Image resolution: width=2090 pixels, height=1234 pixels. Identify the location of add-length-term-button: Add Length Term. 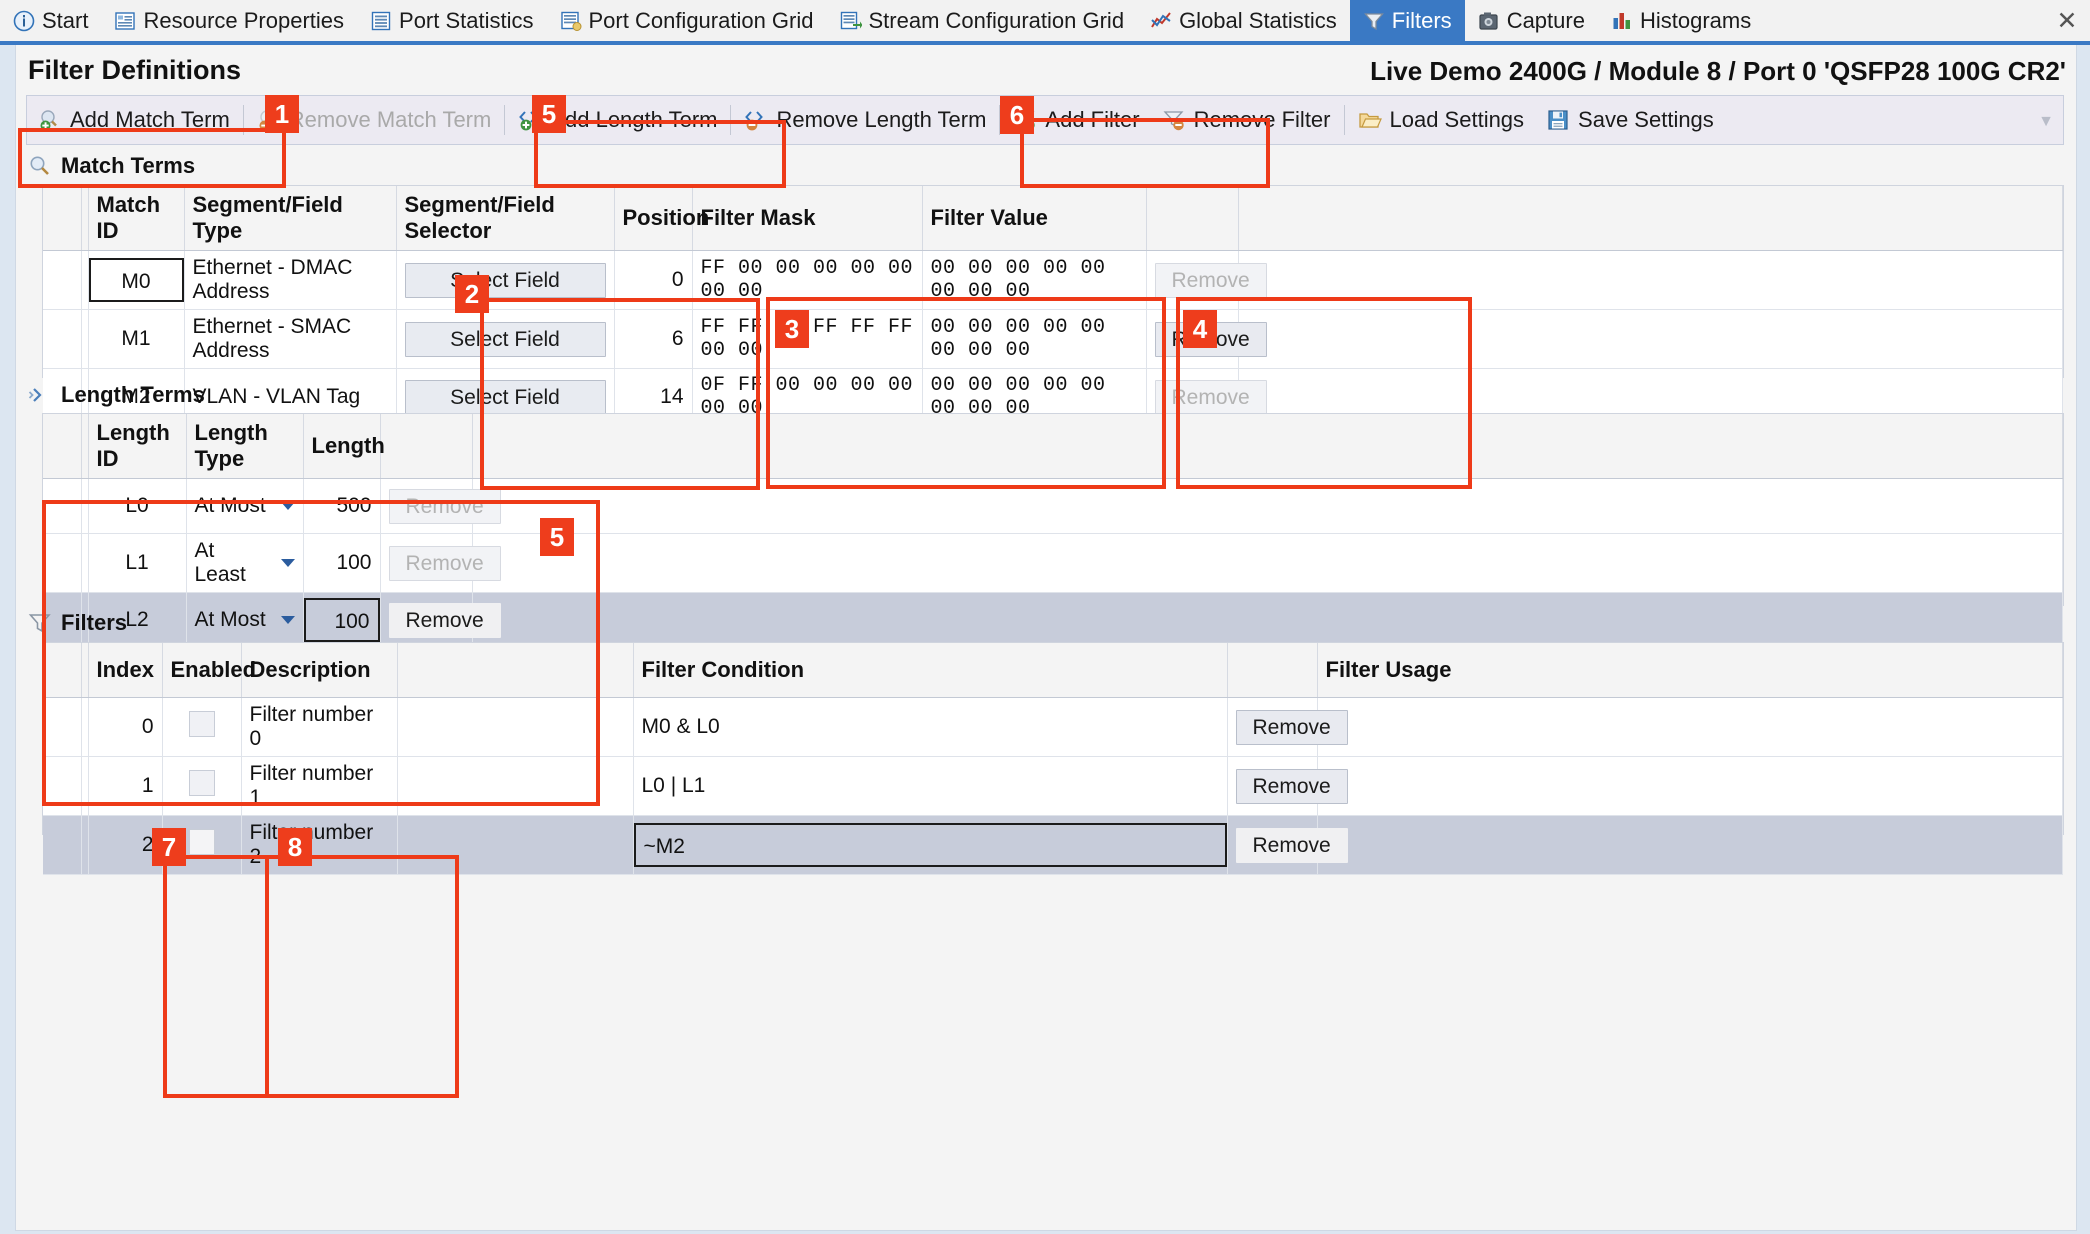
(617, 120).